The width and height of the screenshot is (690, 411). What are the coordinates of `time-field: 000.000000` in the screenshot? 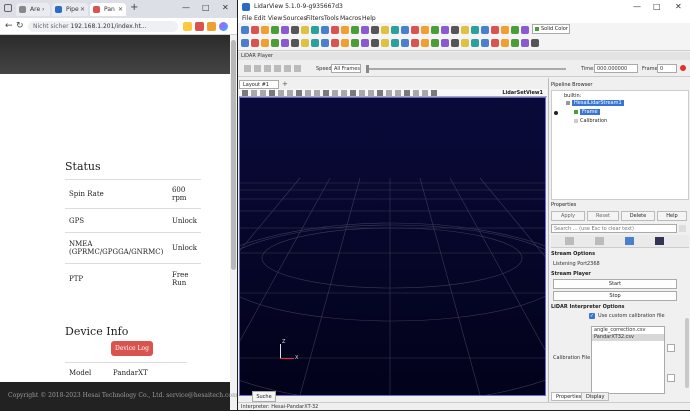 It's located at (616, 68).